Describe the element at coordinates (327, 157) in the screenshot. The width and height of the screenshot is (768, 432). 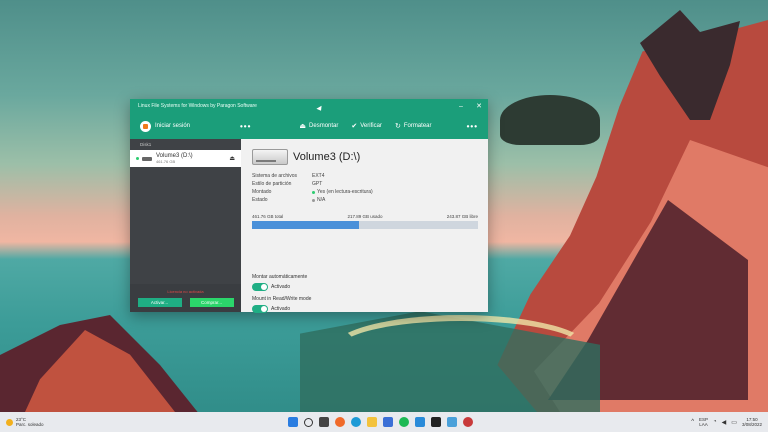
I see `volume-title: Volume3 (D:\)` at that location.